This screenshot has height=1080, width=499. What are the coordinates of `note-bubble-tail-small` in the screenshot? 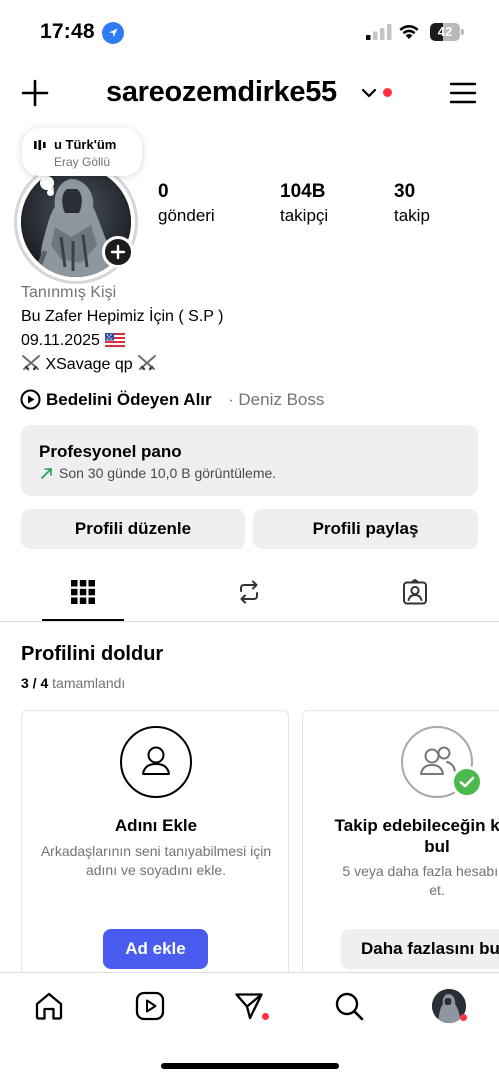 It's located at (50, 192).